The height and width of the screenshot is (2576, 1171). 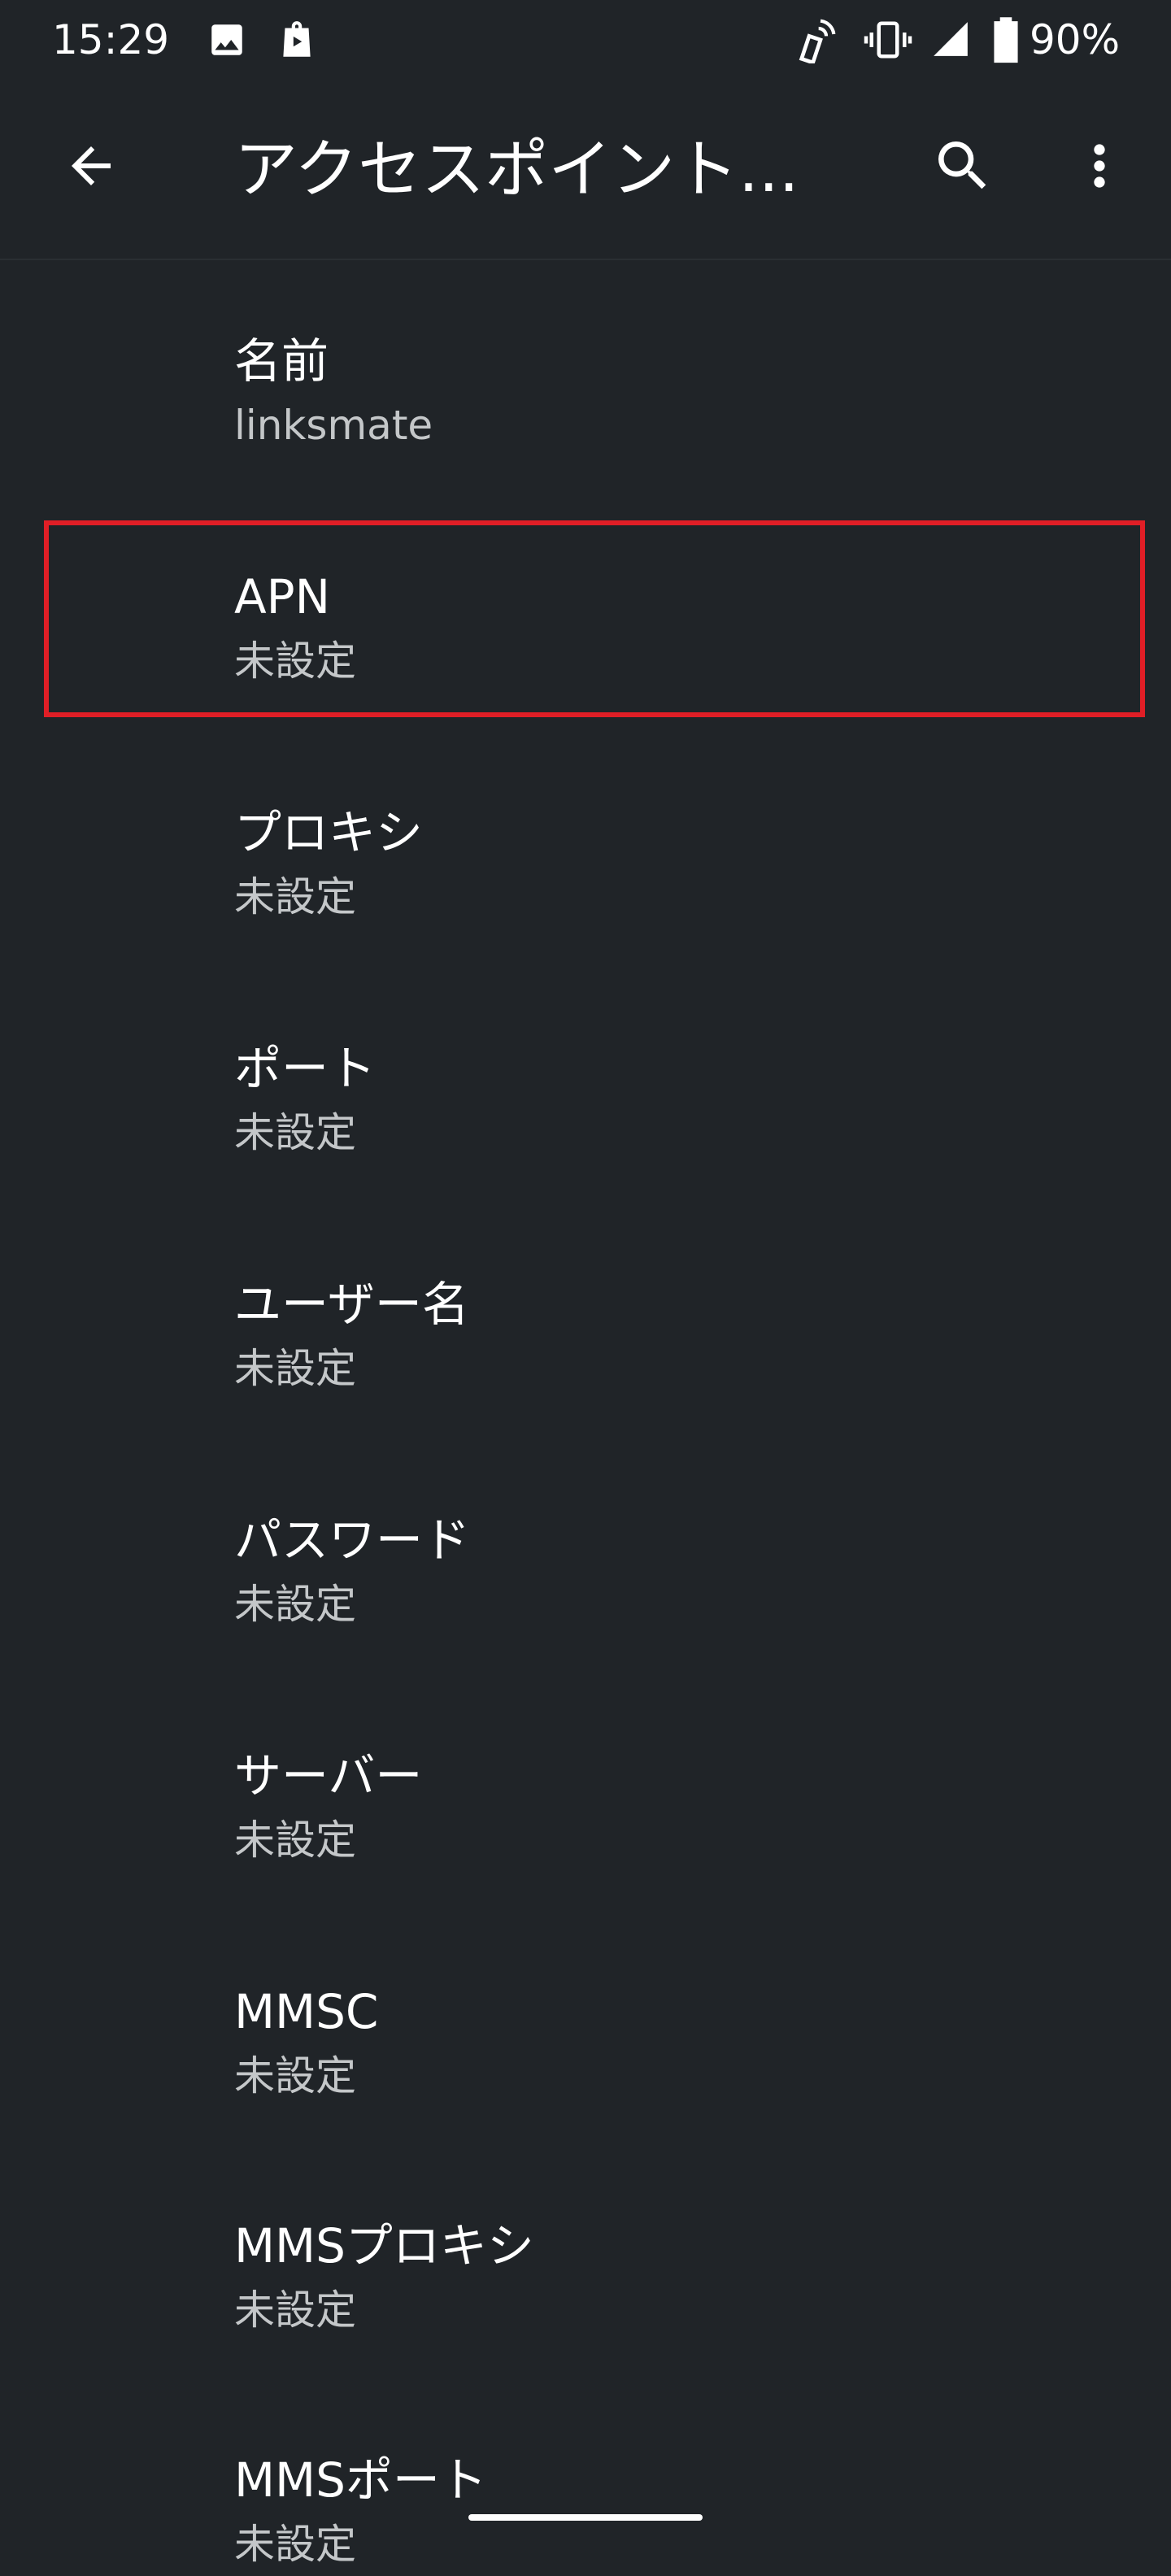 I want to click on image-icon, so click(x=227, y=40).